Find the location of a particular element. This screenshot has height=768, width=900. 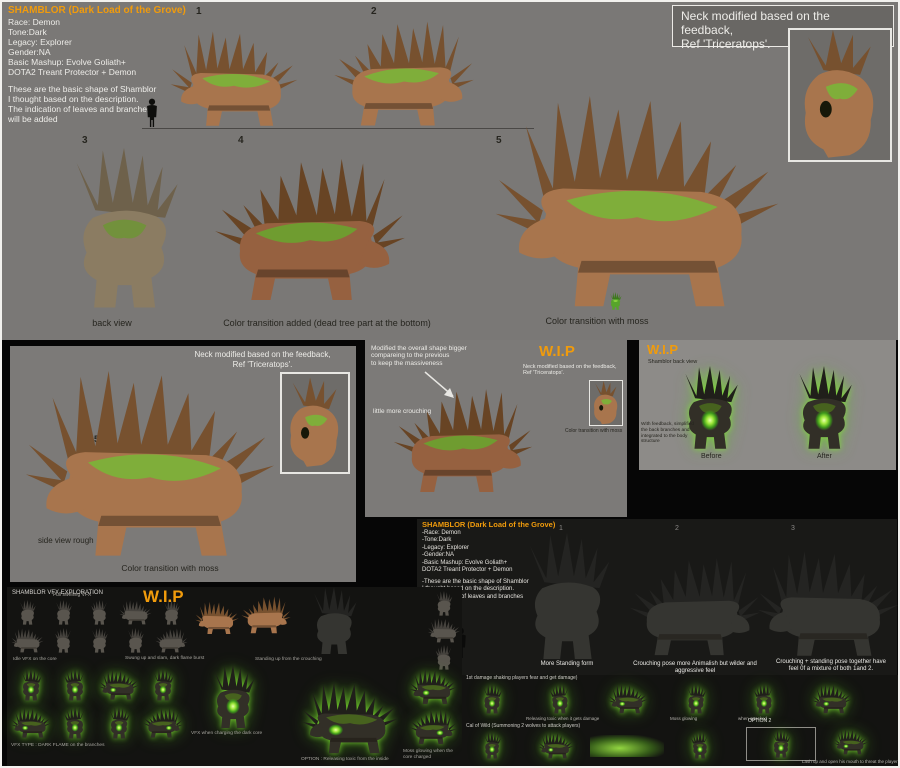

vfx-note-1: Full swelling VFX is located at coordinates (72, 595).